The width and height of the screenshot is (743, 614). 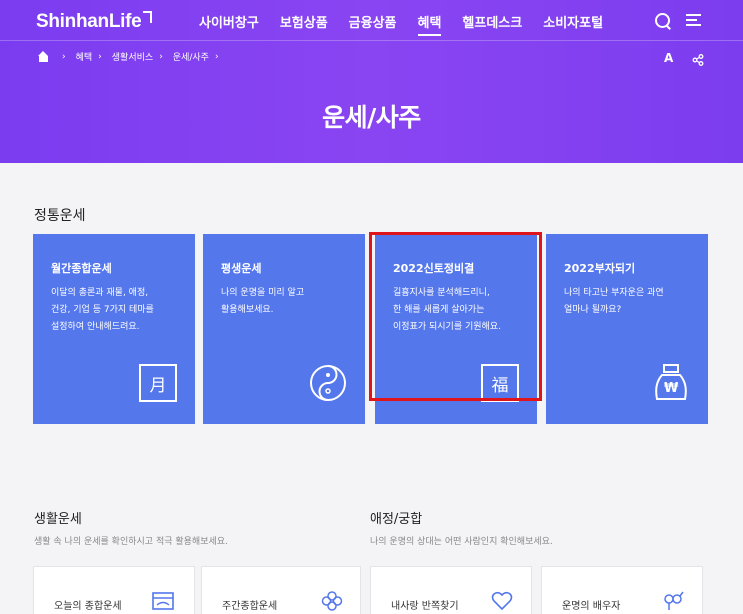 What do you see at coordinates (229, 21) in the screenshot?
I see `nav-cyber-counter: 사이버창구` at bounding box center [229, 21].